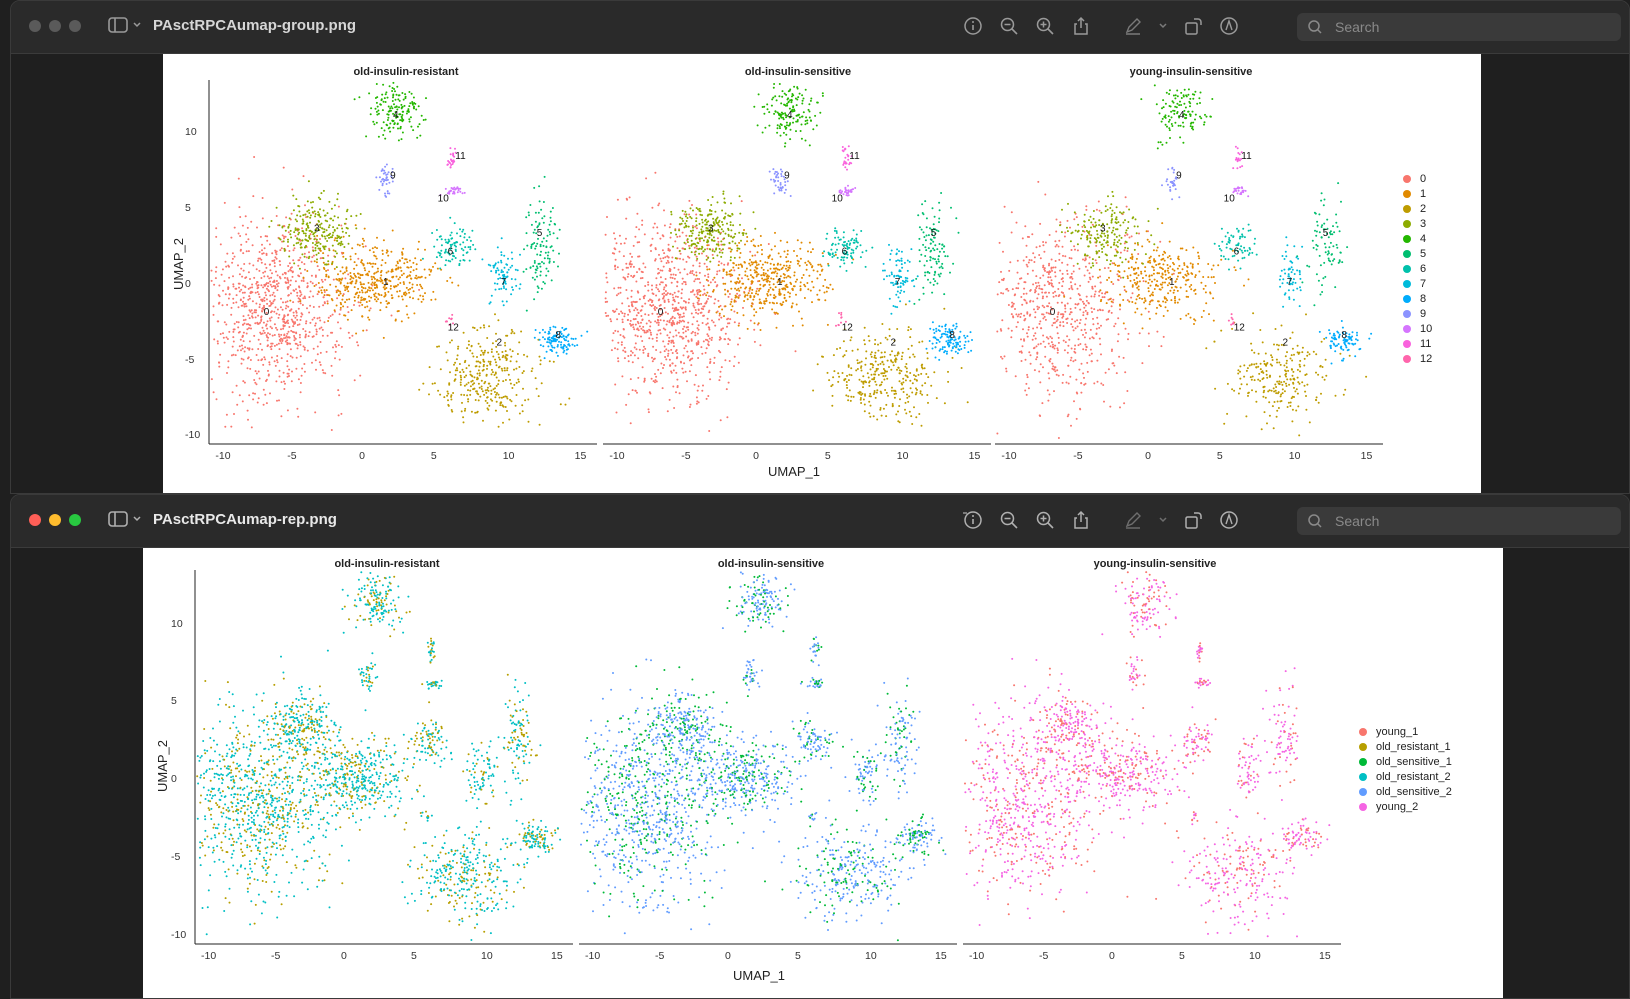  What do you see at coordinates (973, 26) in the screenshot?
I see `info-button` at bounding box center [973, 26].